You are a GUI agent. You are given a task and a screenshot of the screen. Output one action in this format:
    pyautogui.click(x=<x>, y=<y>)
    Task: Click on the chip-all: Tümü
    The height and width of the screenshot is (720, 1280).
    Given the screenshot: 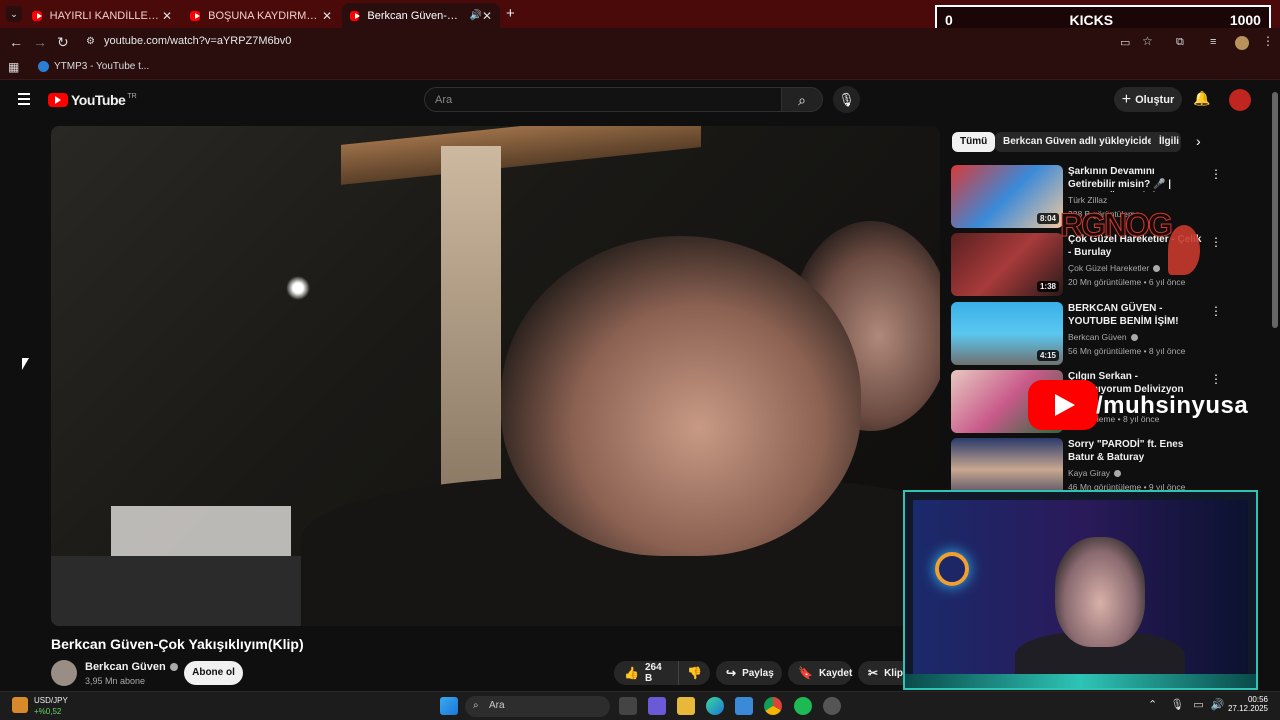 What is the action you would take?
    pyautogui.click(x=974, y=142)
    